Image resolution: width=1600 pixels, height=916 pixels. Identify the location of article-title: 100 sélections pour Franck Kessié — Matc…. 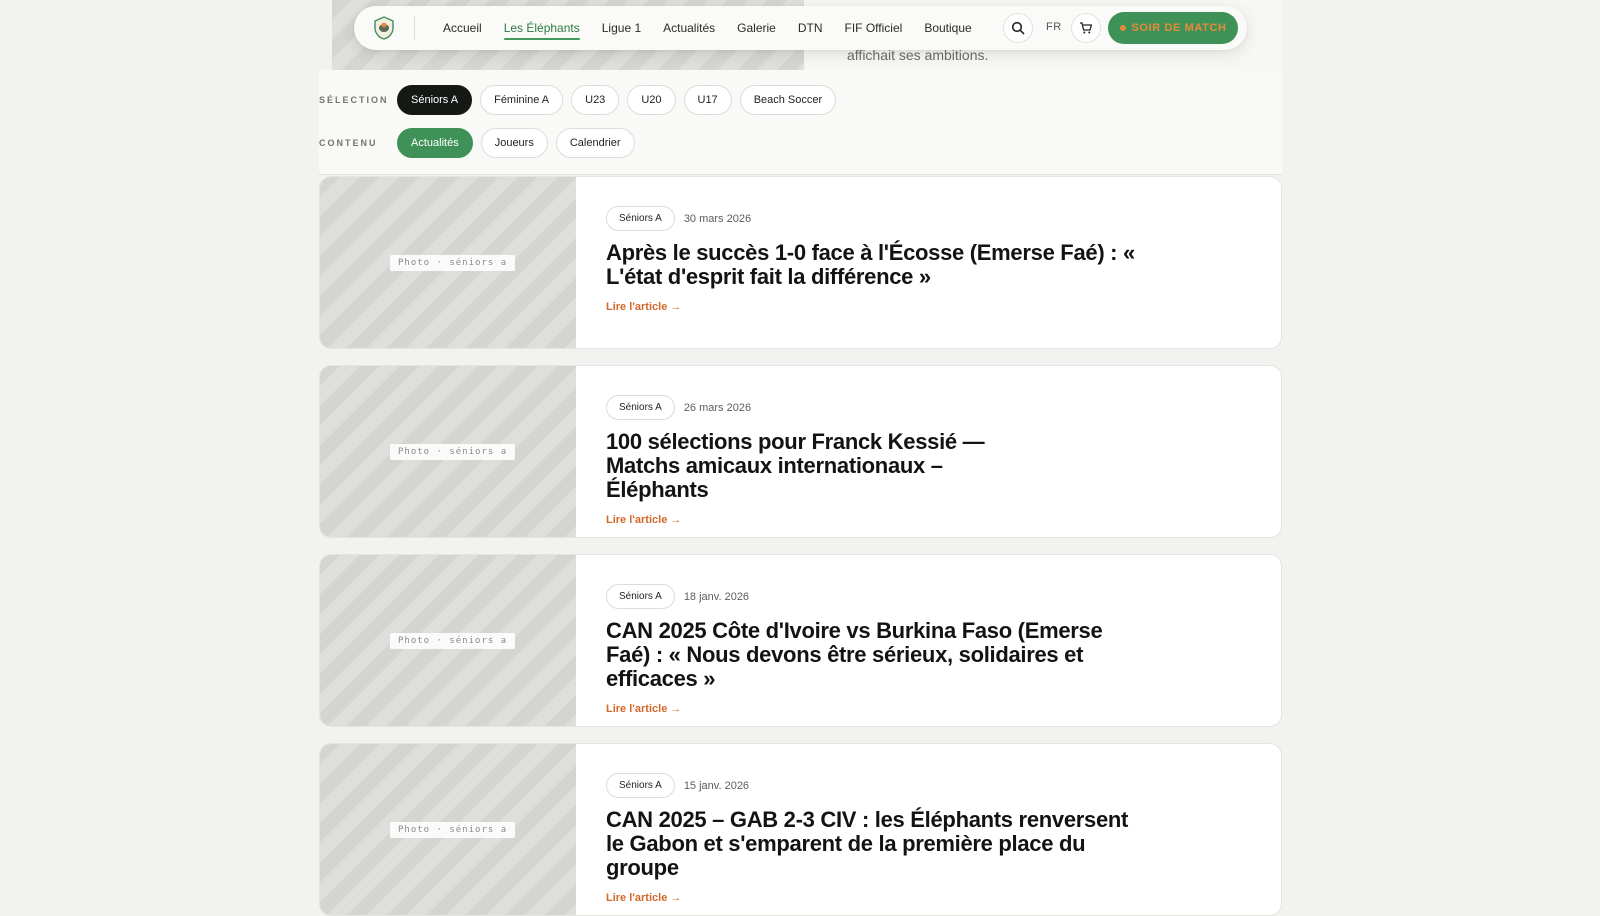
(826, 466).